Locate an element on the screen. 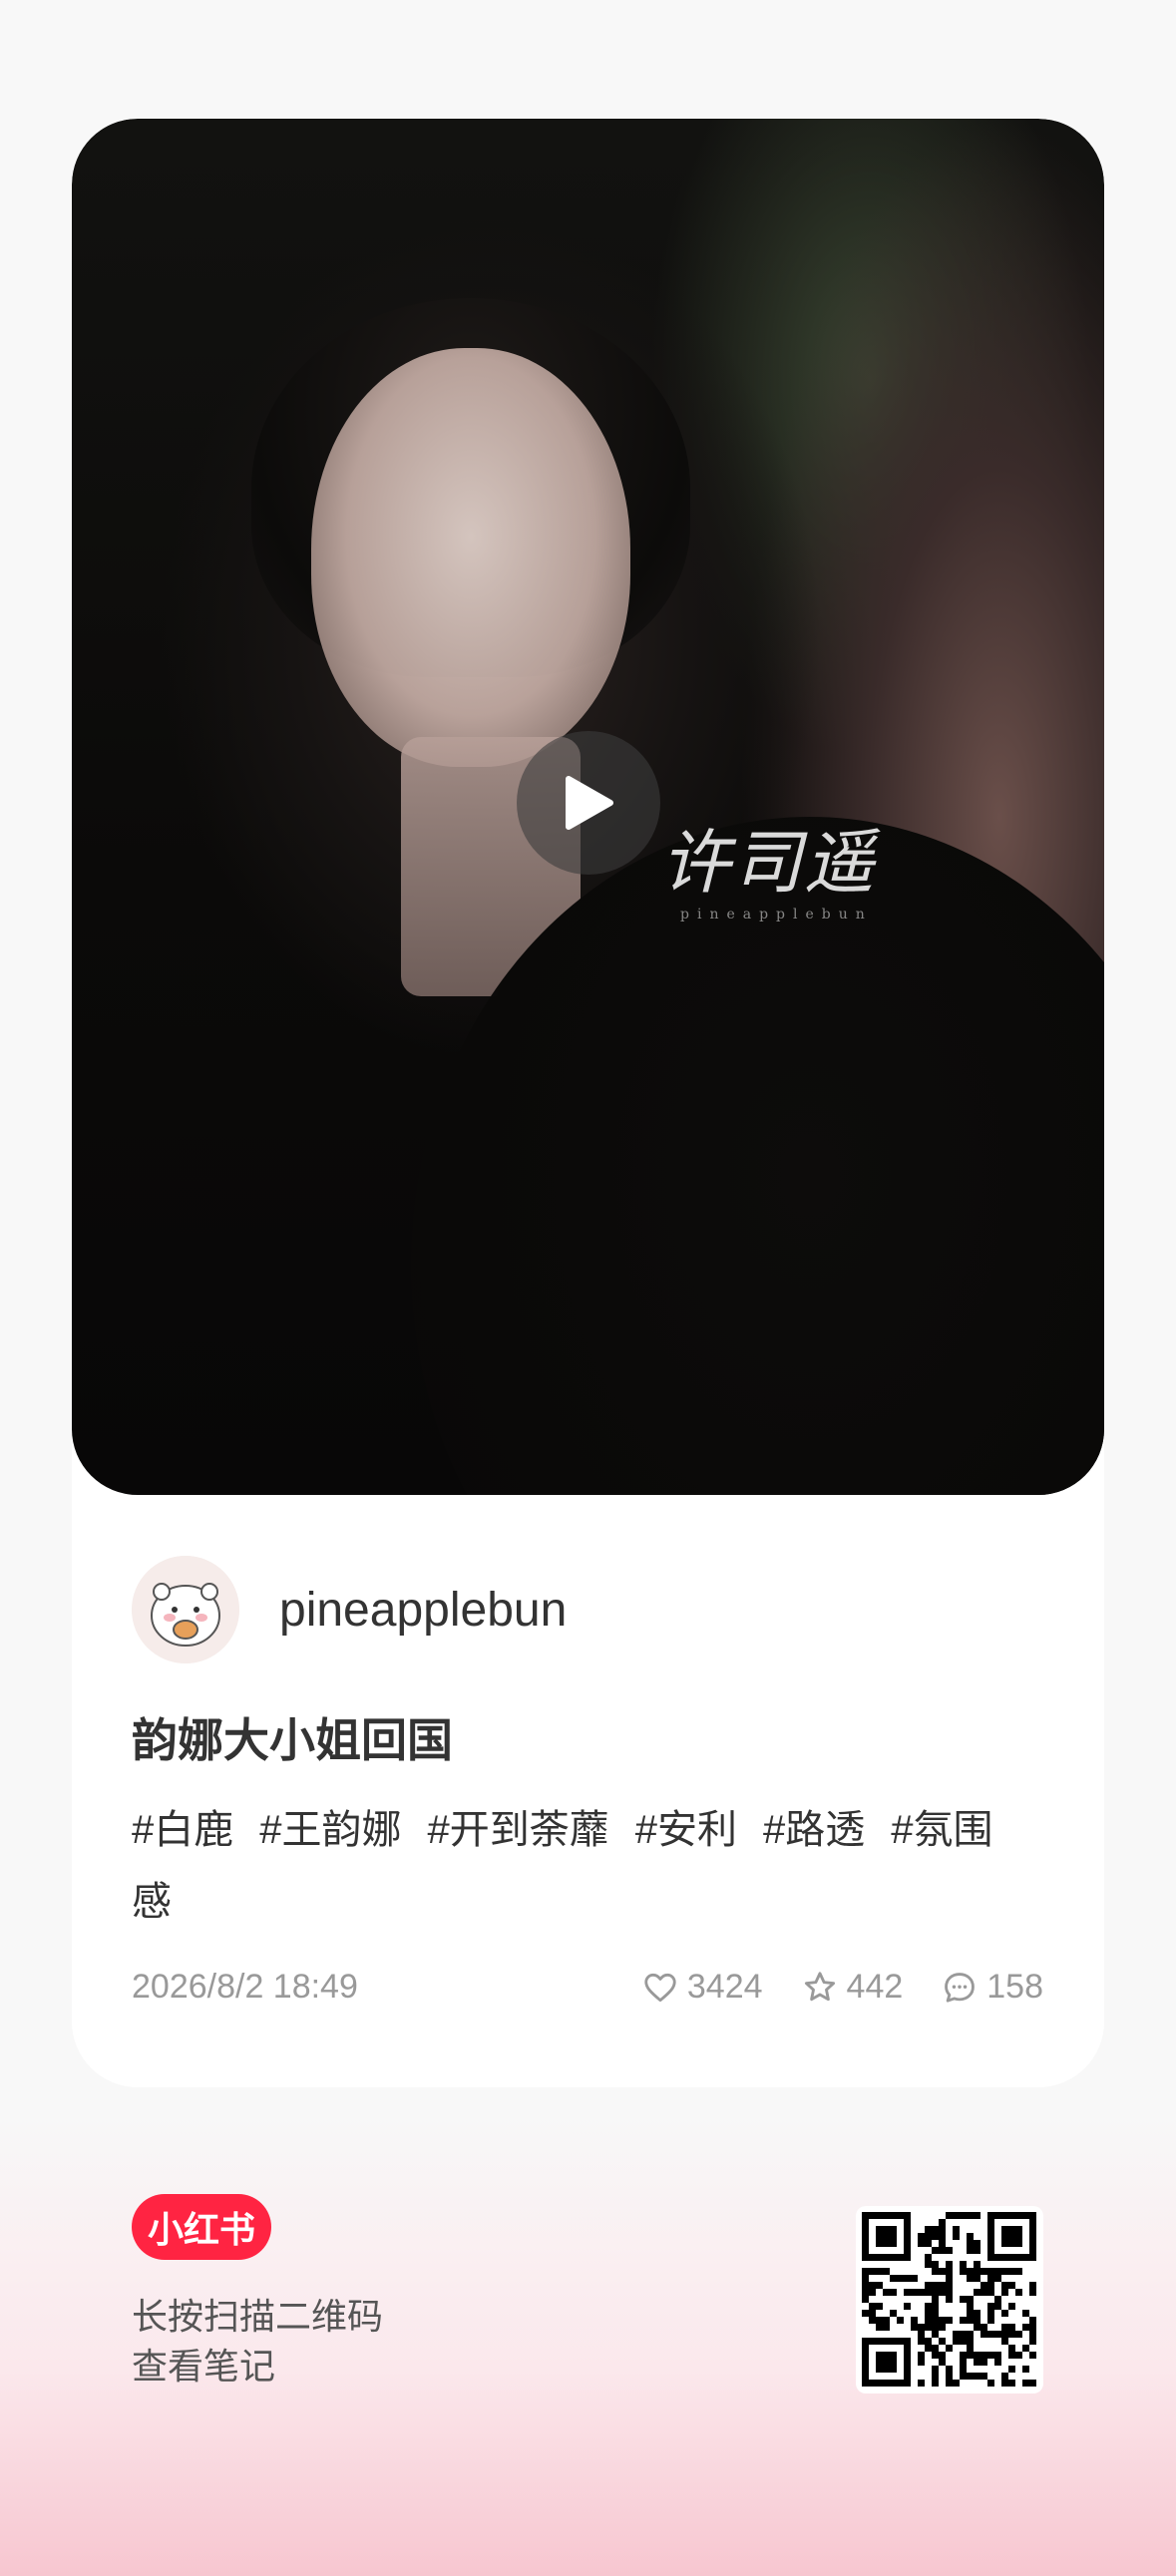 The image size is (1176, 2576). comment-icon is located at coordinates (961, 1988).